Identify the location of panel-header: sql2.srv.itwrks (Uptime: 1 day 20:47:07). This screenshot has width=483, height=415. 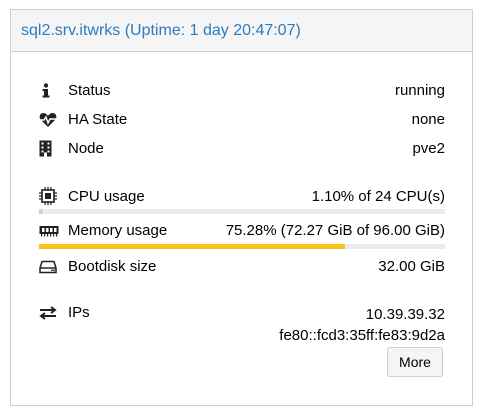
(241, 31).